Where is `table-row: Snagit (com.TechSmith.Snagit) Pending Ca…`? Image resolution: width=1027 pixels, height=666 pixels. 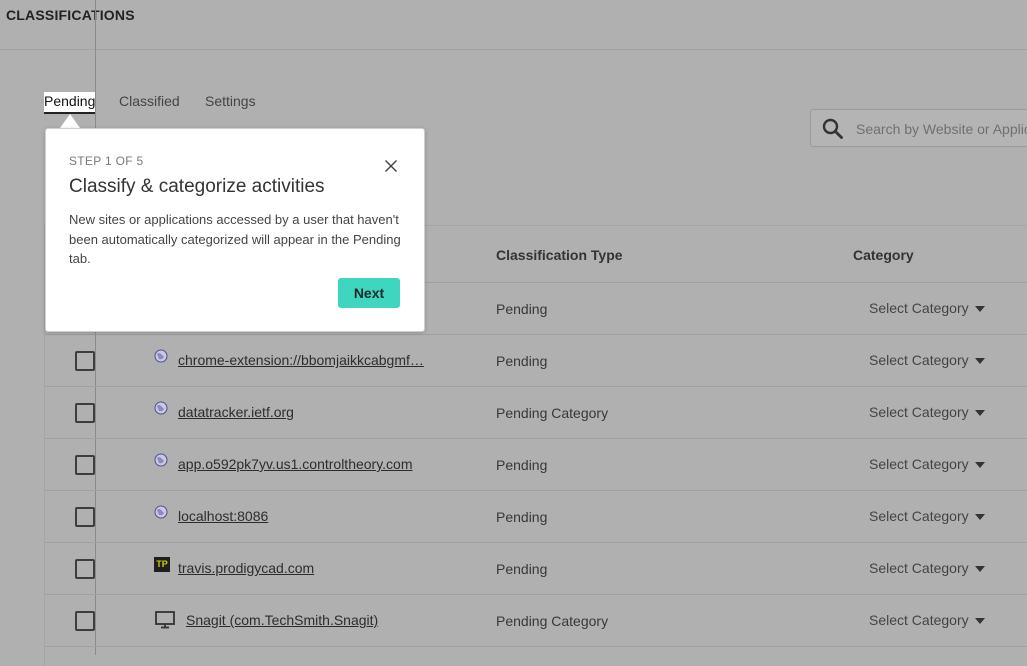
table-row: Snagit (com.TechSmith.Snagit) Pending Ca… is located at coordinates (536, 621).